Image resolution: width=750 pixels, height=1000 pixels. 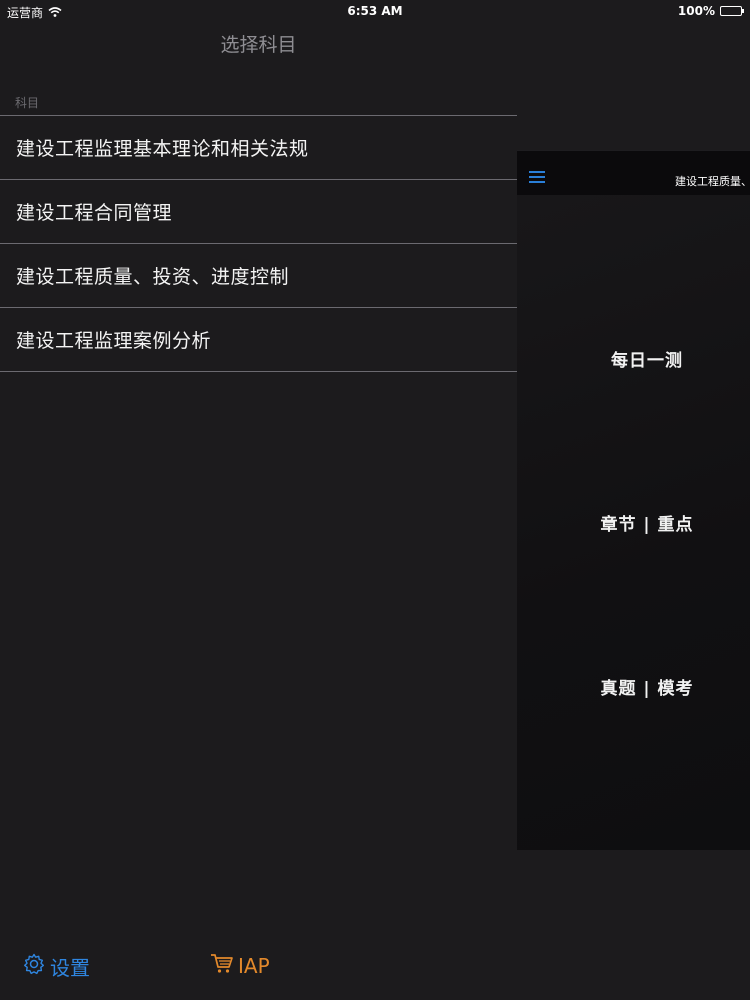 I want to click on exam-mock-button: 真题 | 模考, so click(x=633, y=686).